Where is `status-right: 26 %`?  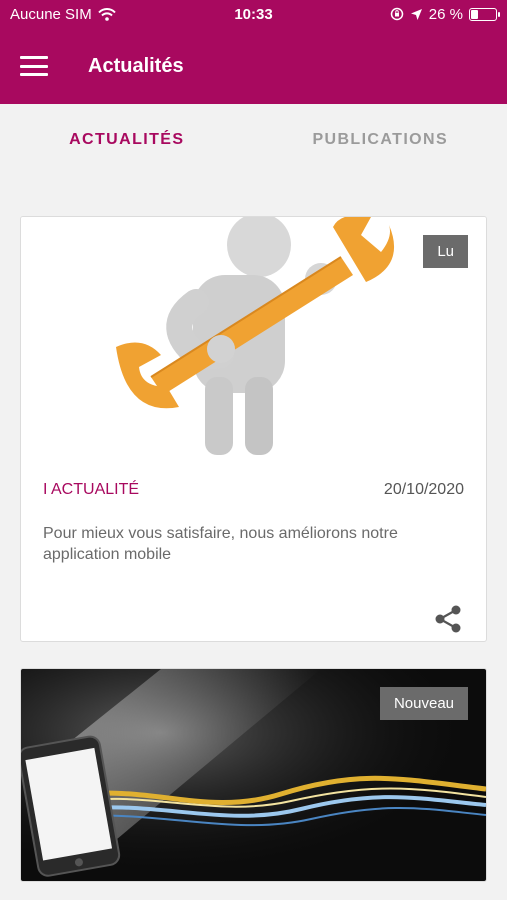 status-right: 26 % is located at coordinates (445, 14).